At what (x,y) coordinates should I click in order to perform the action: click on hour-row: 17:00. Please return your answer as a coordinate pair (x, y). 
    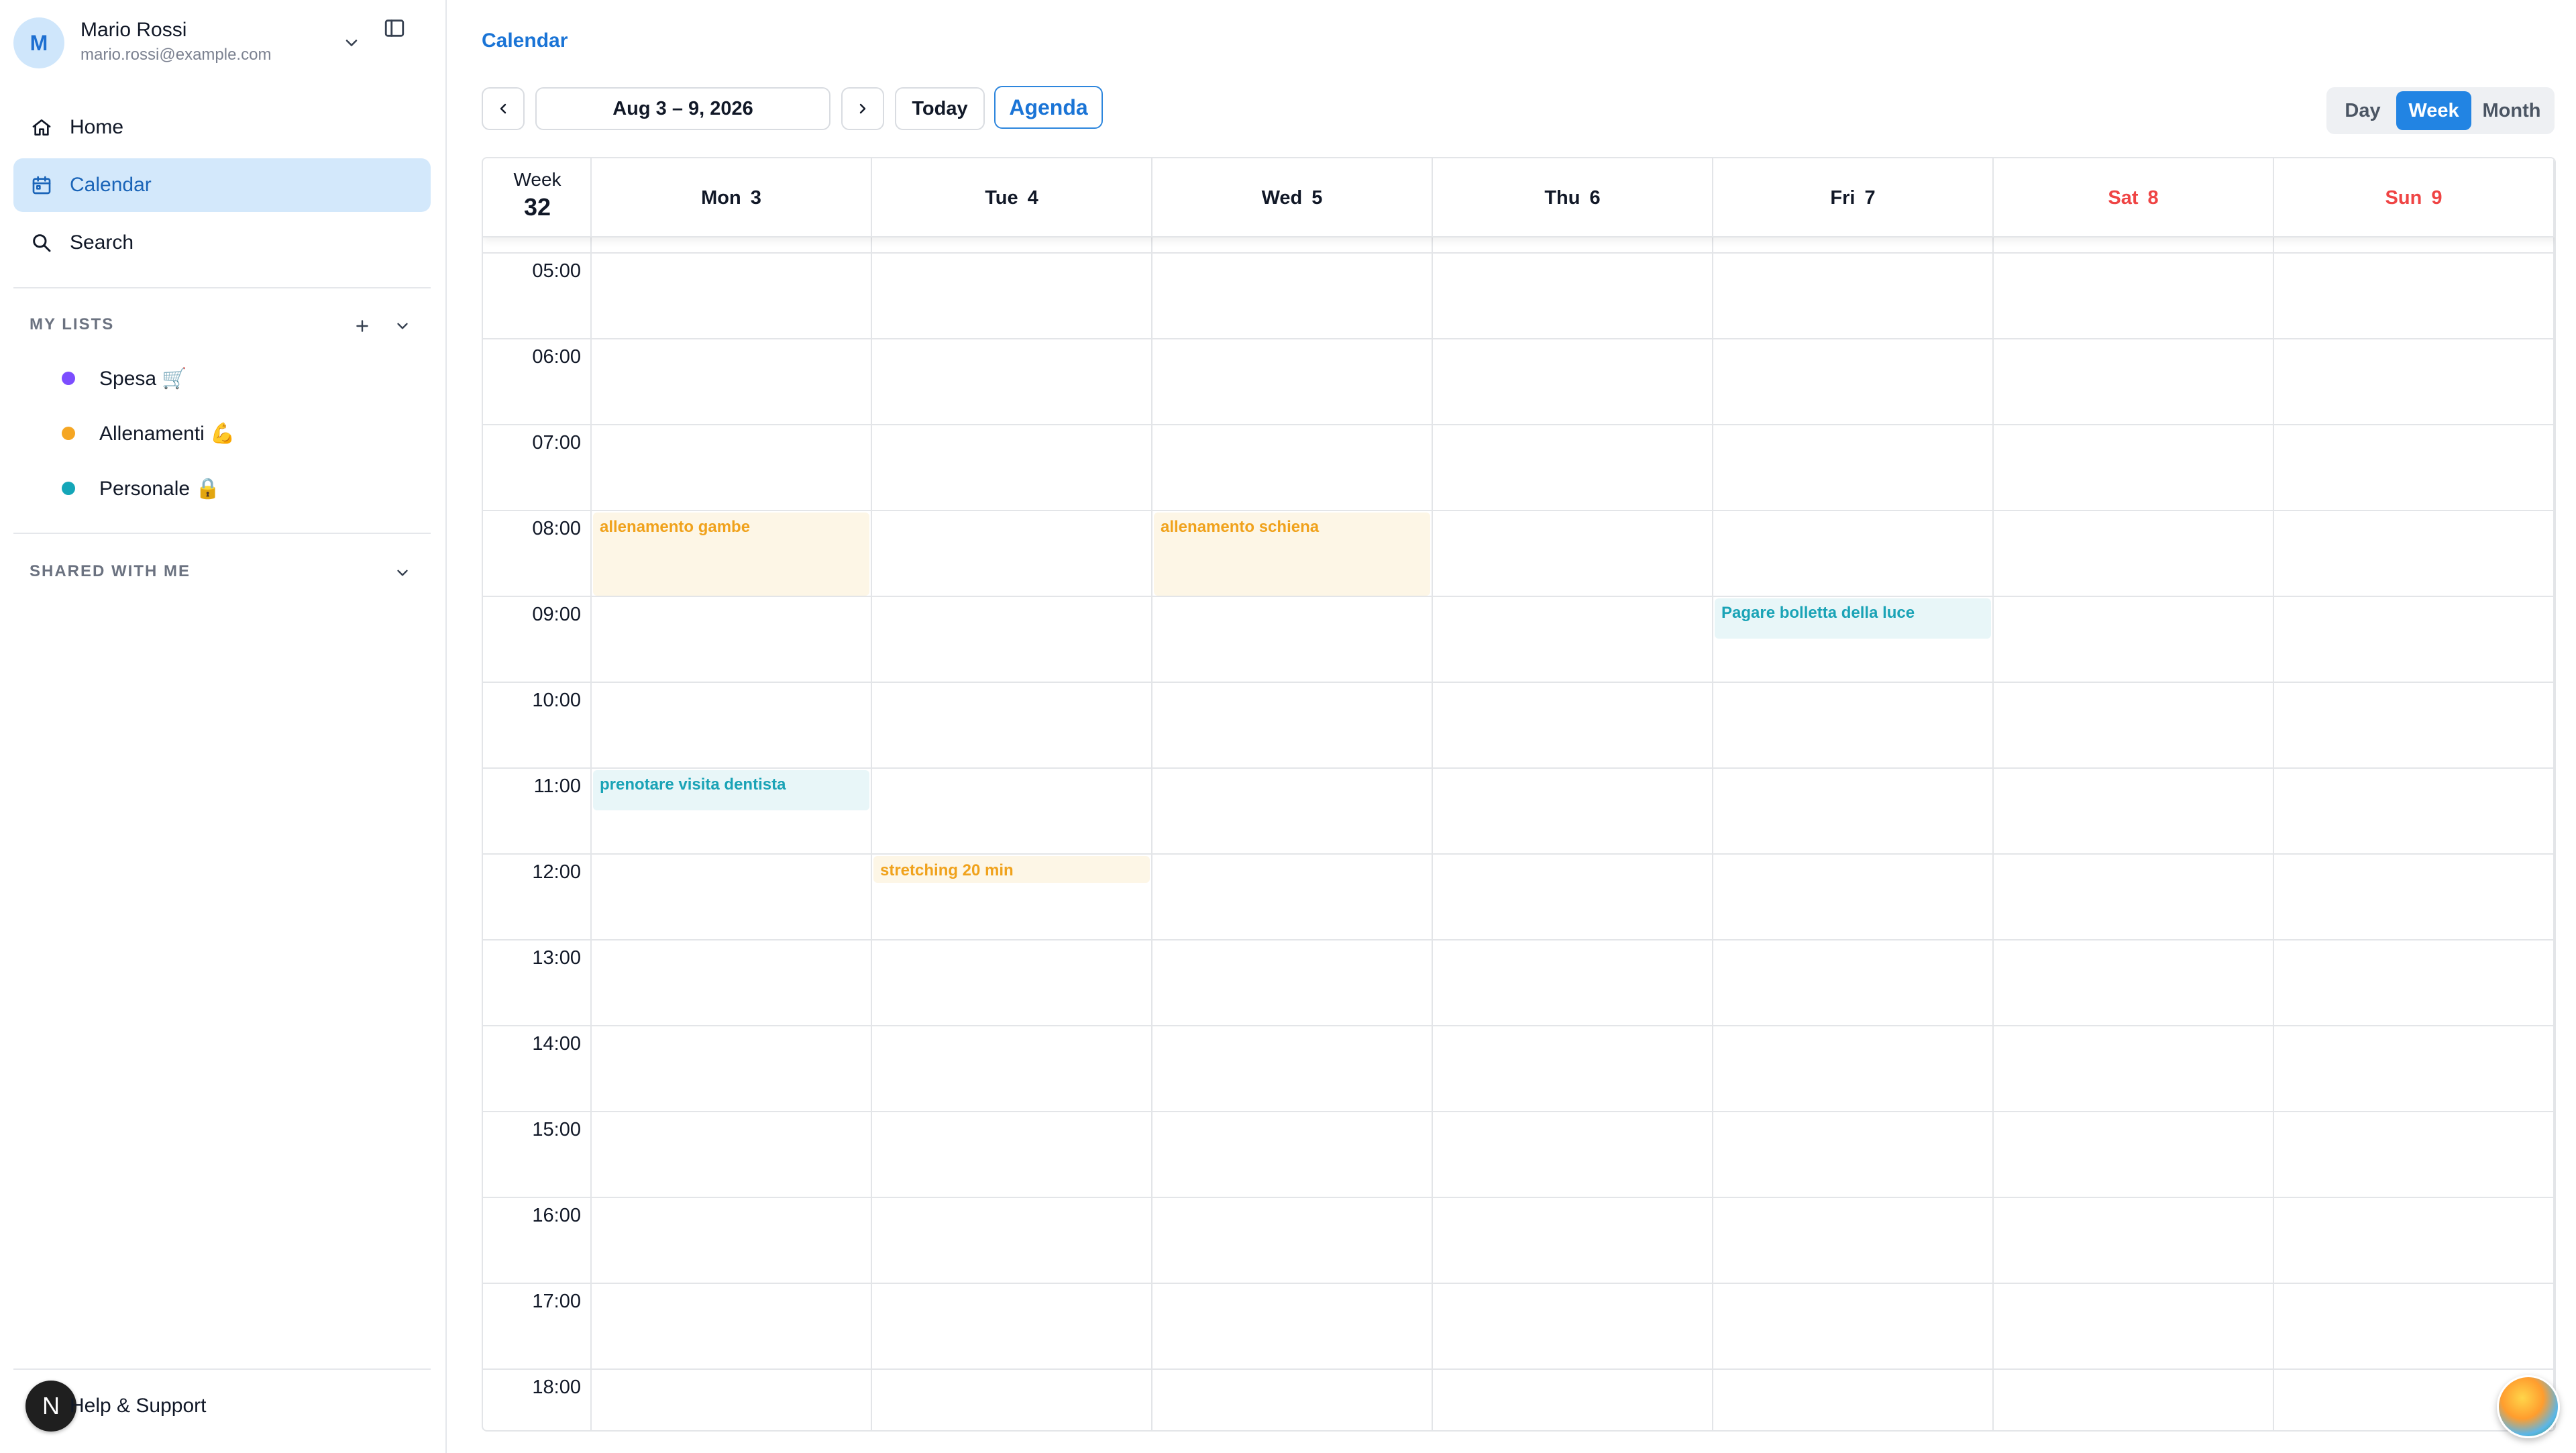
    Looking at the image, I should click on (1519, 1327).